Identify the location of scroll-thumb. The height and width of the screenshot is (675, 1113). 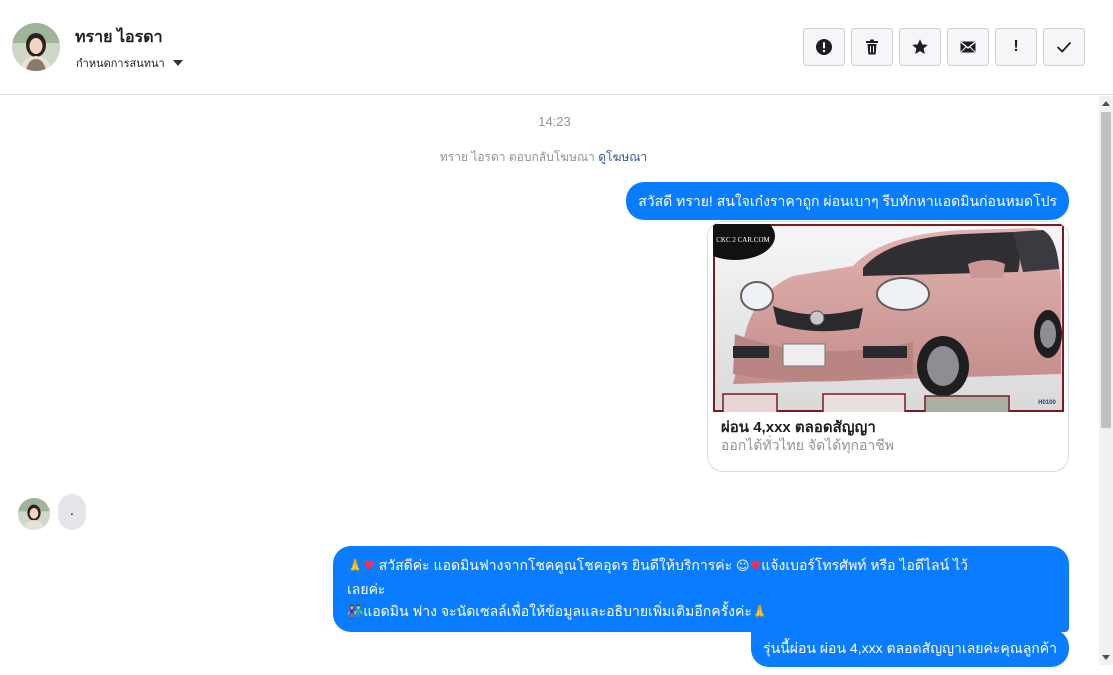
(1106, 270).